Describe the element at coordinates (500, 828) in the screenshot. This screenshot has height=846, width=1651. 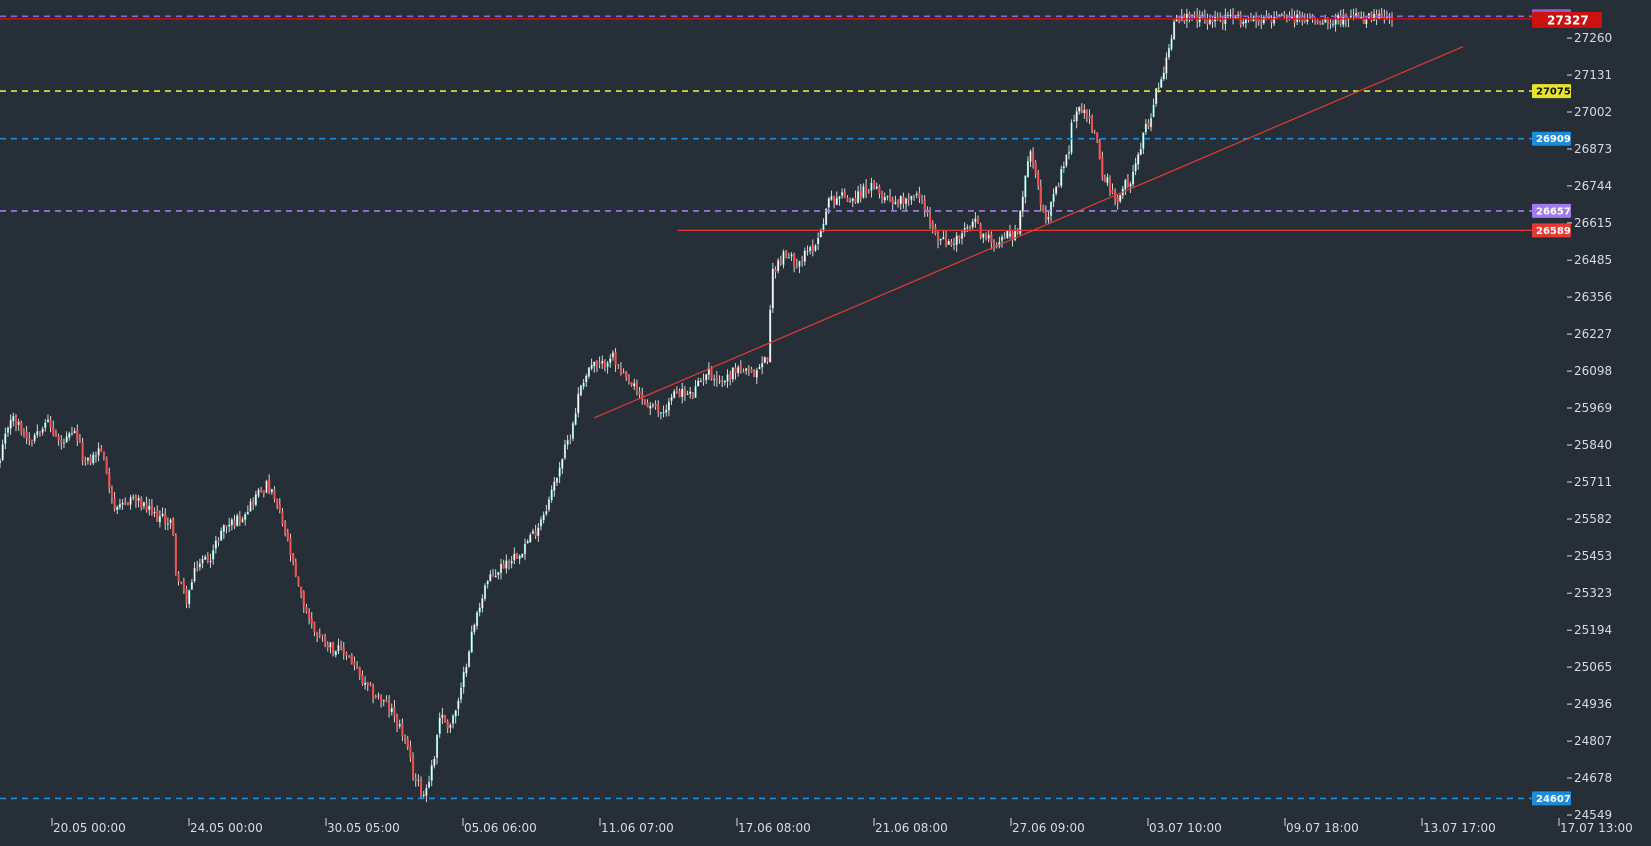
I see `x-tick-label: 05.06 06:00` at that location.